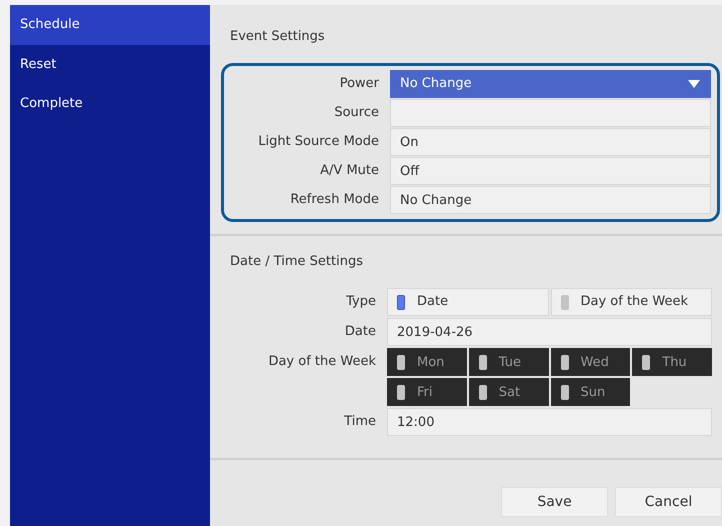 The height and width of the screenshot is (526, 722). I want to click on sidebar-item: Reset, so click(110, 64).